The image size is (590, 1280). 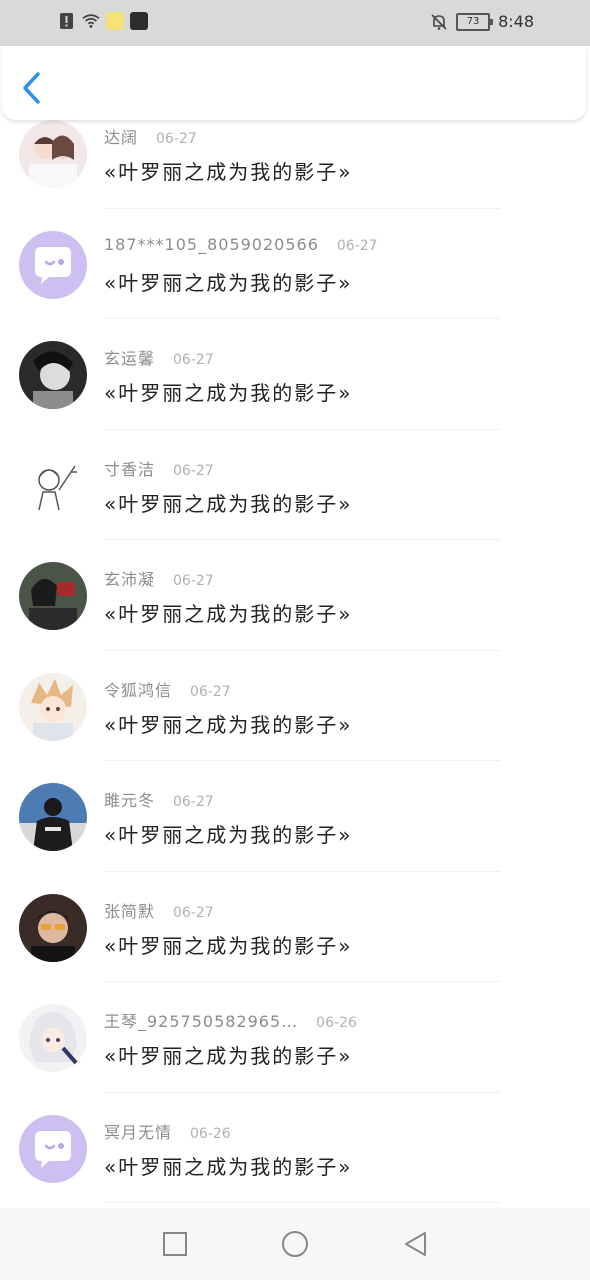 What do you see at coordinates (129, 357) in the screenshot?
I see `username: 玄运馨` at bounding box center [129, 357].